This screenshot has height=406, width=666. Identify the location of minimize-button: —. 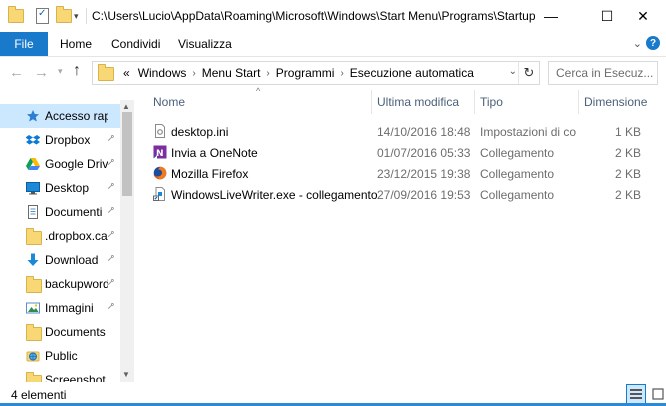
(551, 16).